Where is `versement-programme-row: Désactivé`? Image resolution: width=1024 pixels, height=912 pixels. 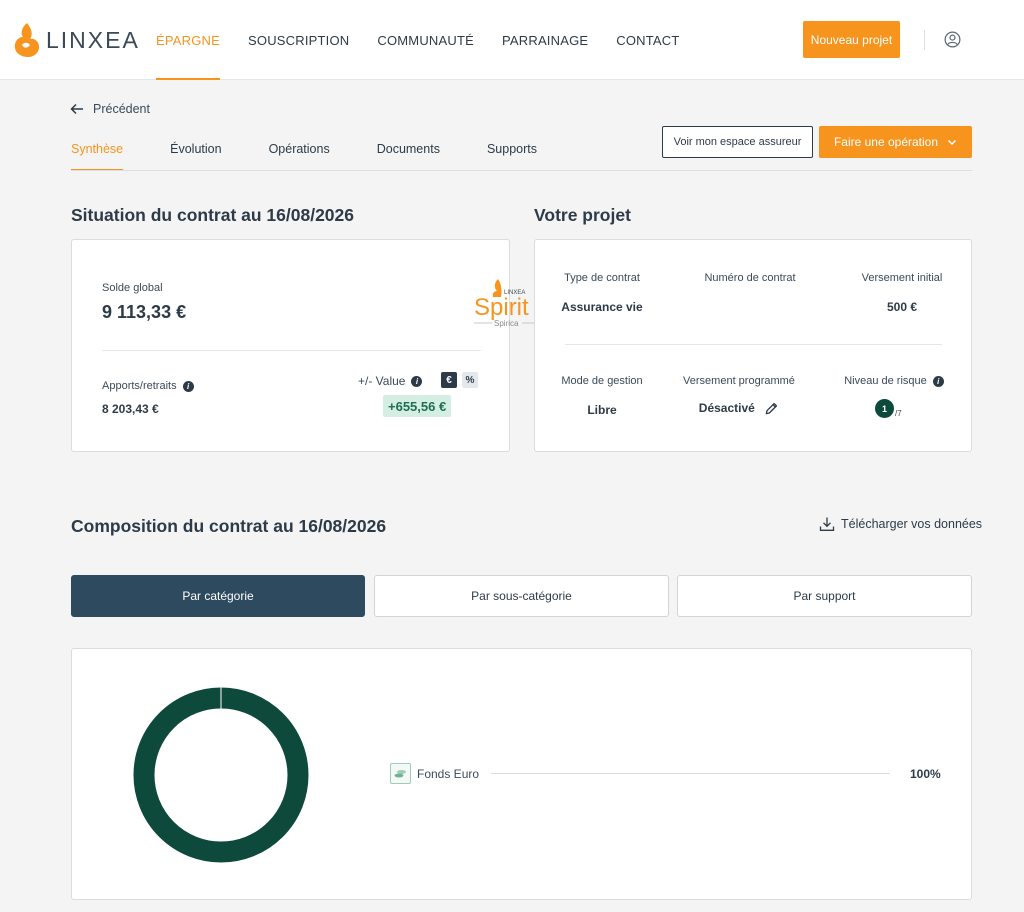
versement-programme-row: Désactivé is located at coordinates (739, 408).